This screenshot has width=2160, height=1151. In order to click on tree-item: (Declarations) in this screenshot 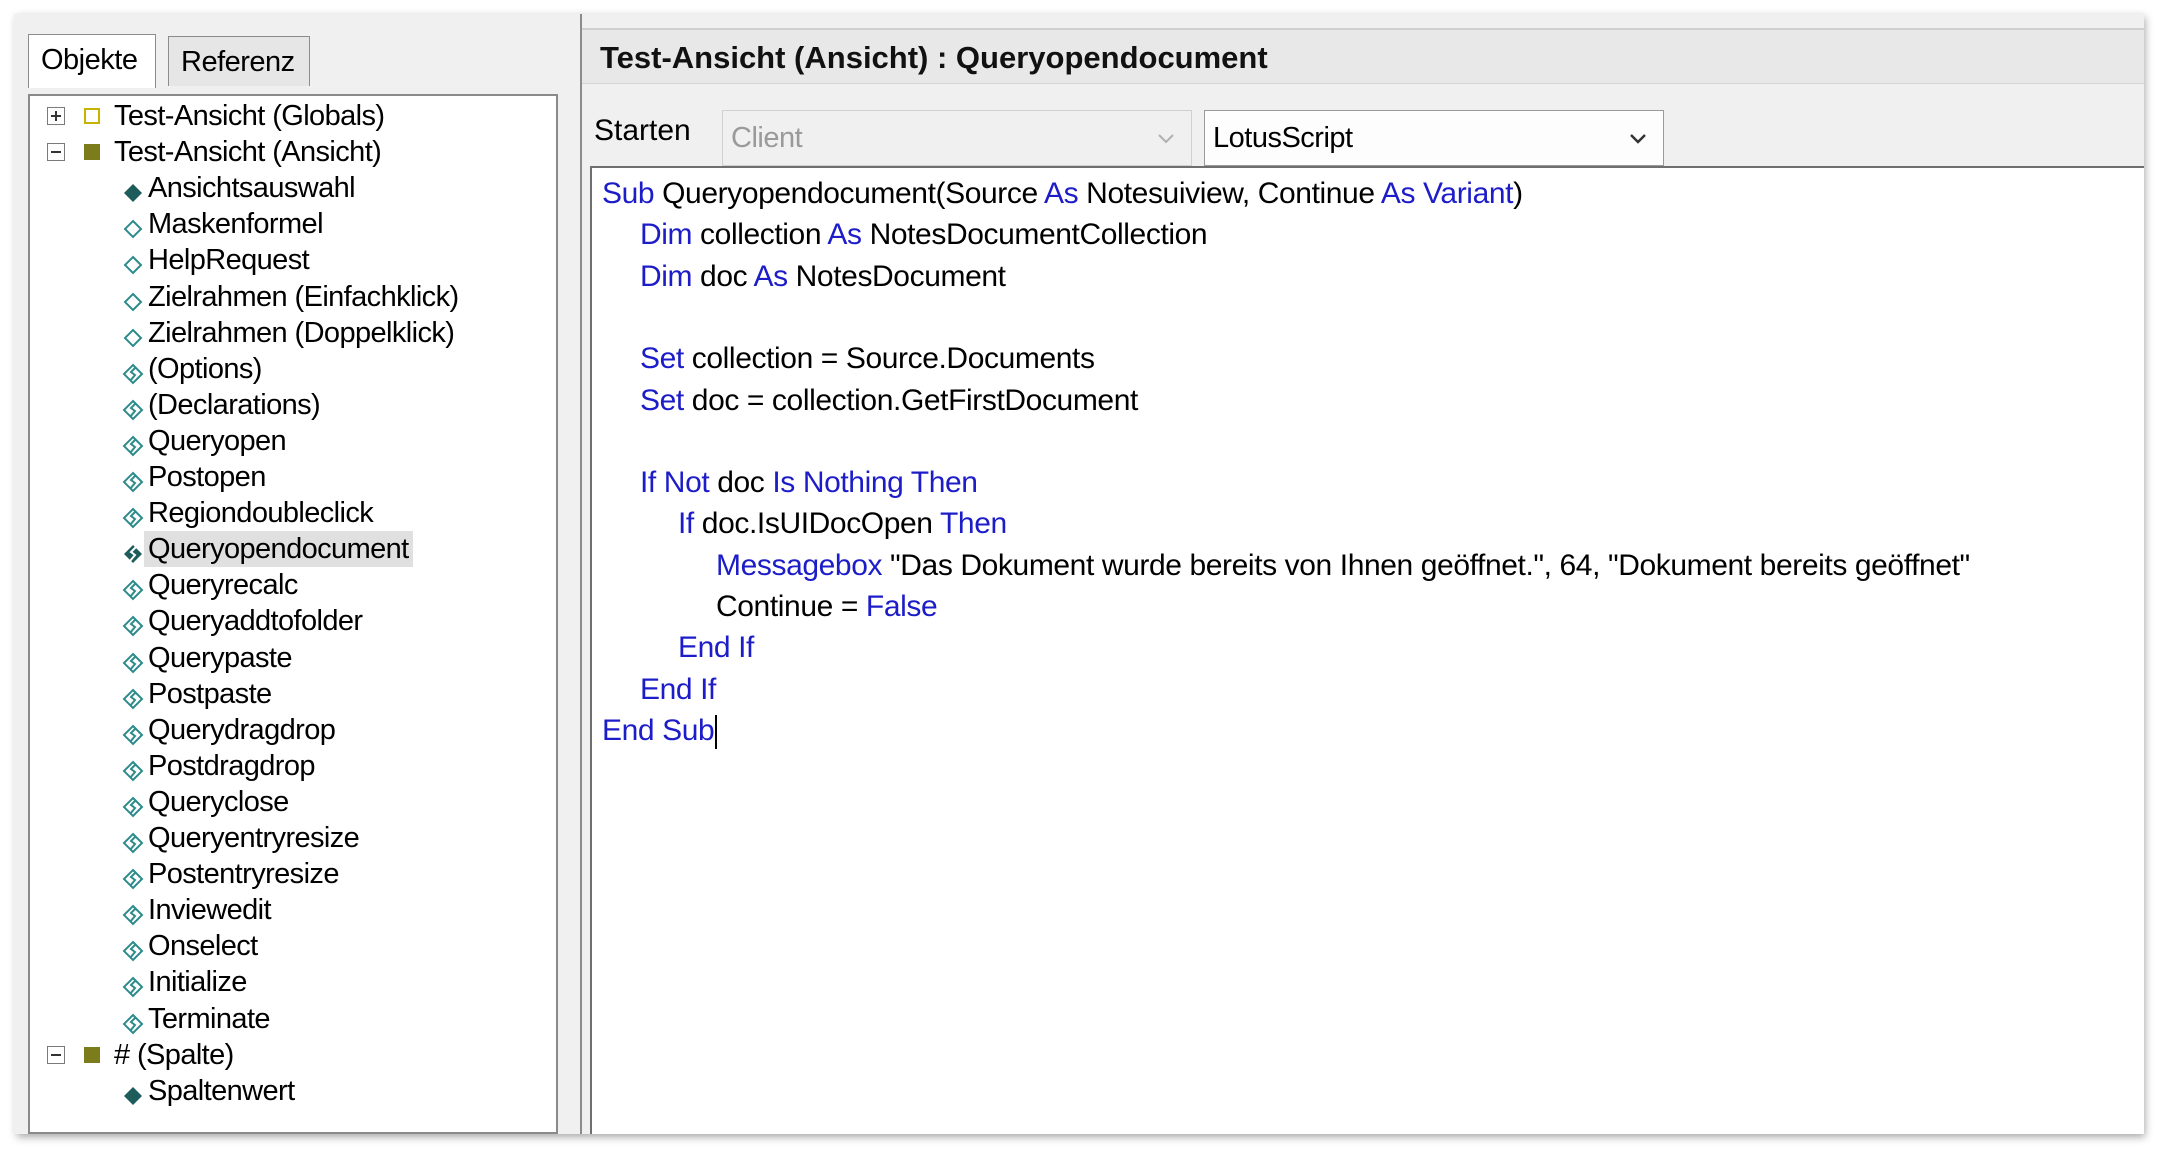, I will do `click(290, 405)`.